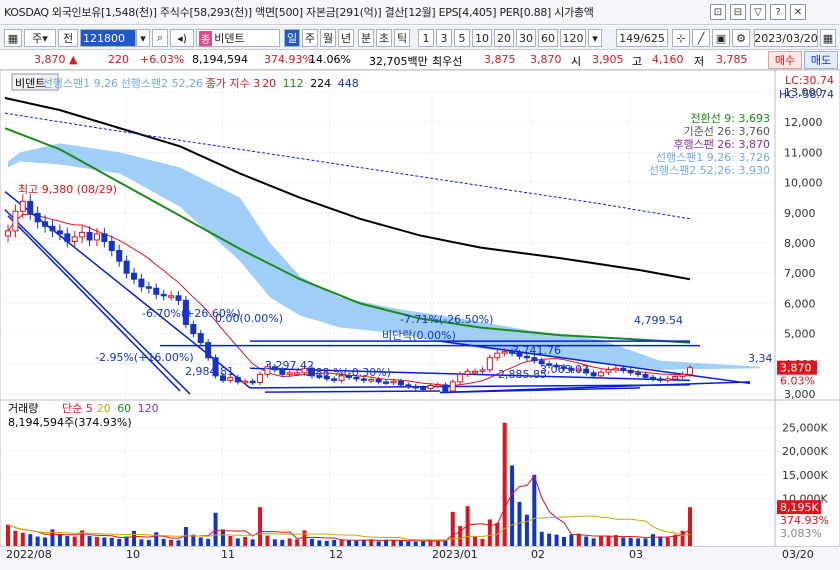 The height and width of the screenshot is (570, 840). What do you see at coordinates (269, 83) in the screenshot?
I see `legend-item: 20` at bounding box center [269, 83].